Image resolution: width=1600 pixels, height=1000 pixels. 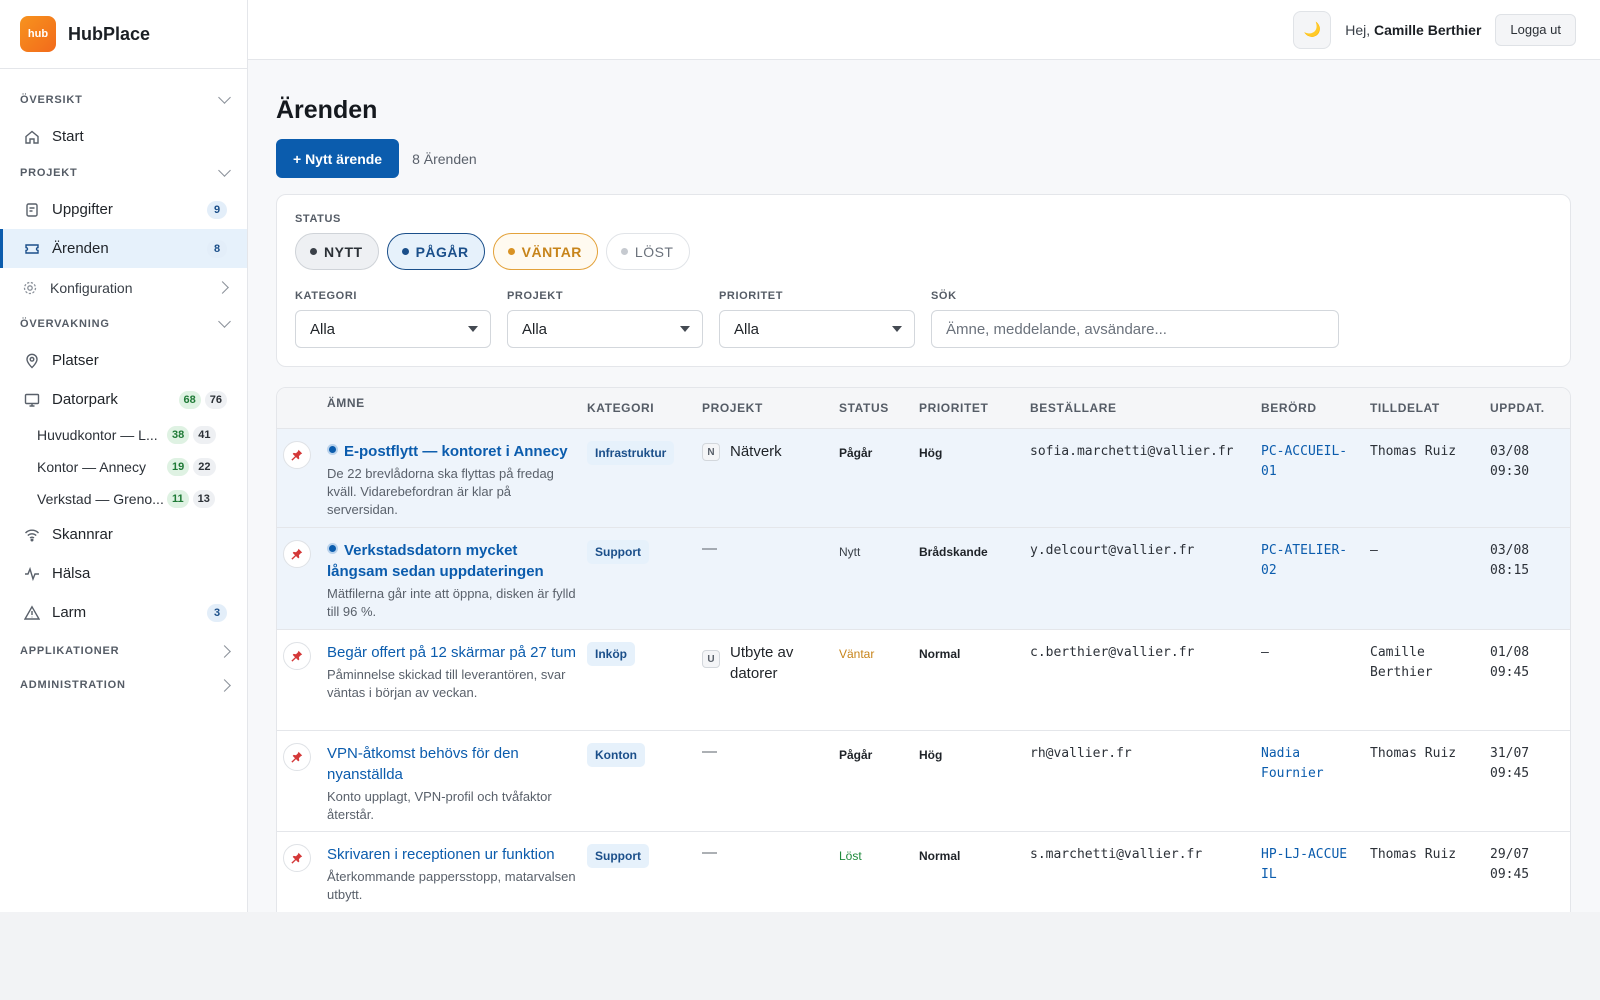 What do you see at coordinates (123, 324) in the screenshot?
I see `section-overvakning: ÖVERVAKNING` at bounding box center [123, 324].